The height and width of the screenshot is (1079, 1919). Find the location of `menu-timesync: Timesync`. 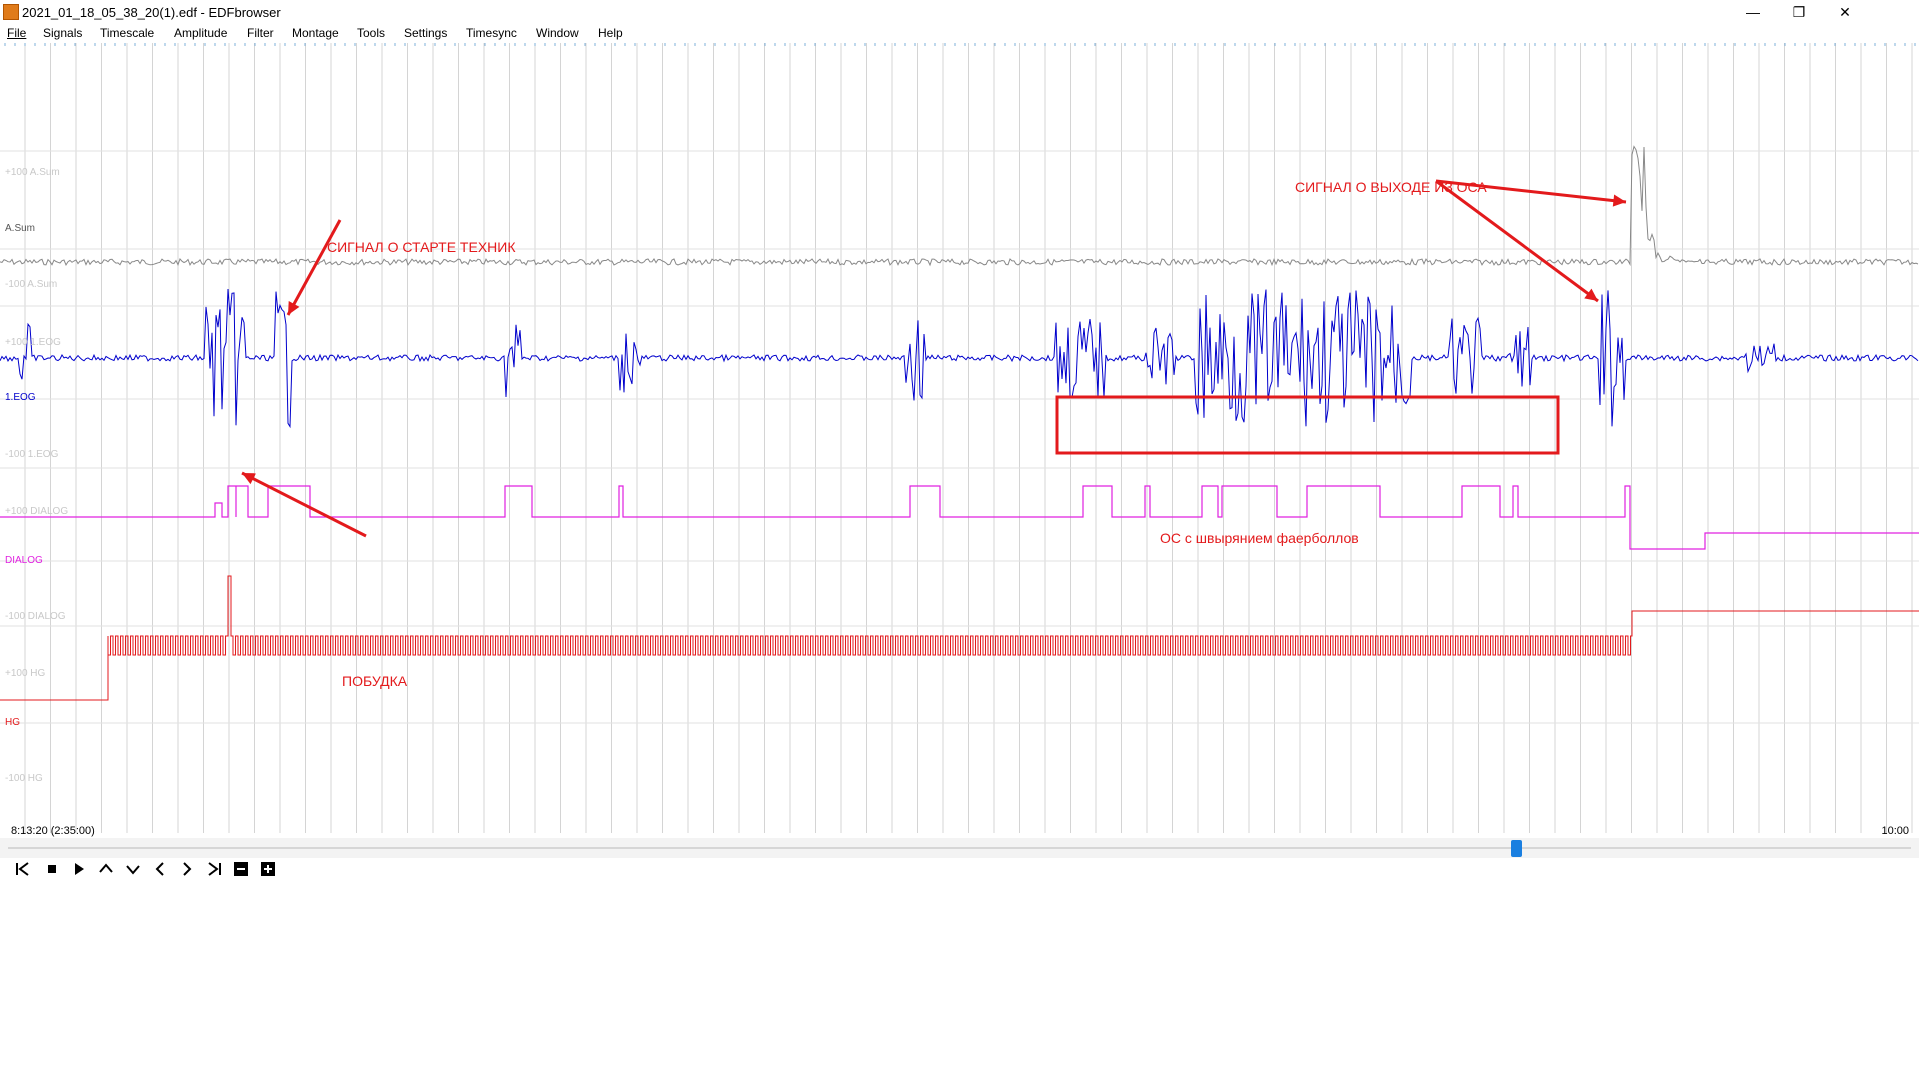

menu-timesync: Timesync is located at coordinates (491, 33).